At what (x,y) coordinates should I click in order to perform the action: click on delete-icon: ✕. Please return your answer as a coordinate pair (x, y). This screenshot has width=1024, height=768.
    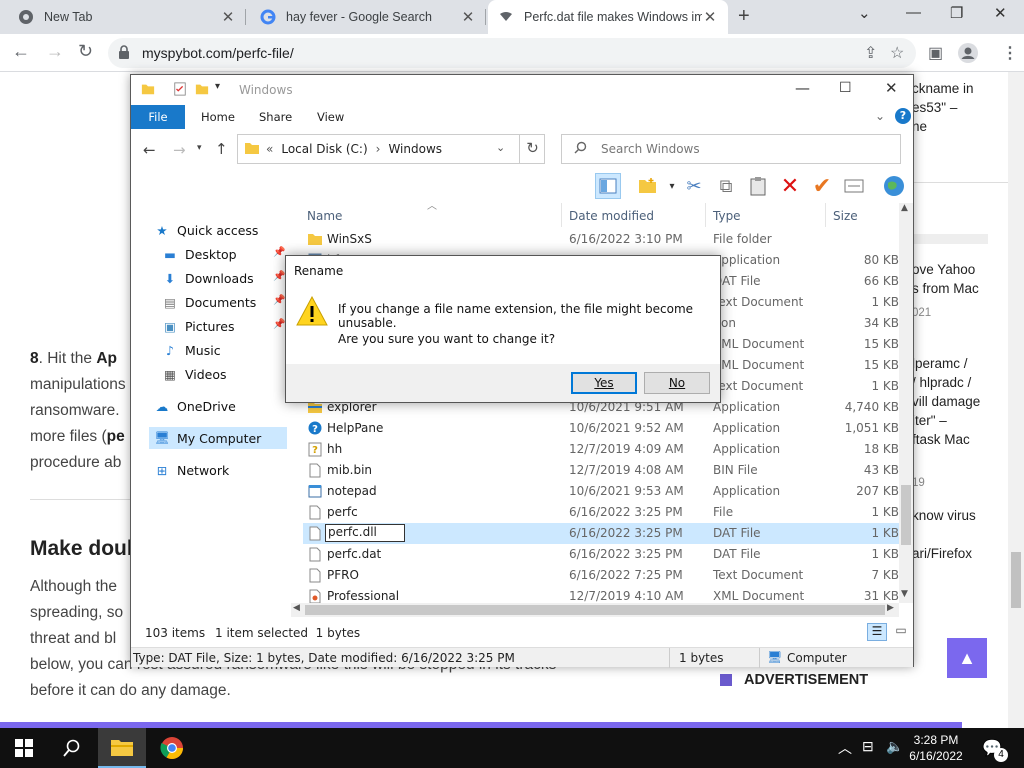
    Looking at the image, I should click on (790, 186).